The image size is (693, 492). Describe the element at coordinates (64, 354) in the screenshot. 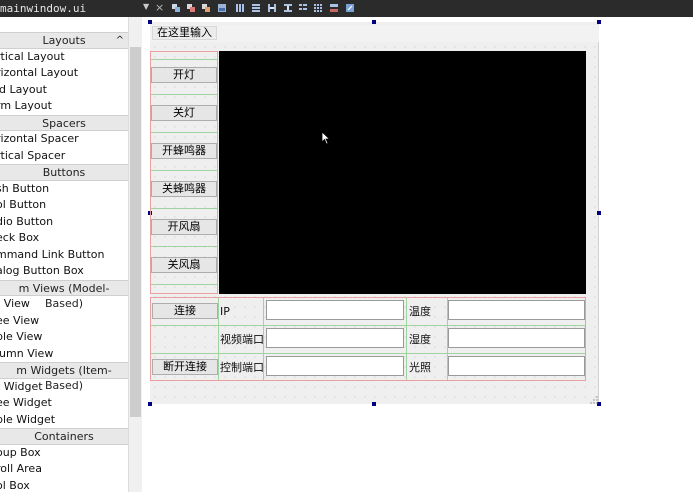

I see `widget-item-column-view: lumn View` at that location.